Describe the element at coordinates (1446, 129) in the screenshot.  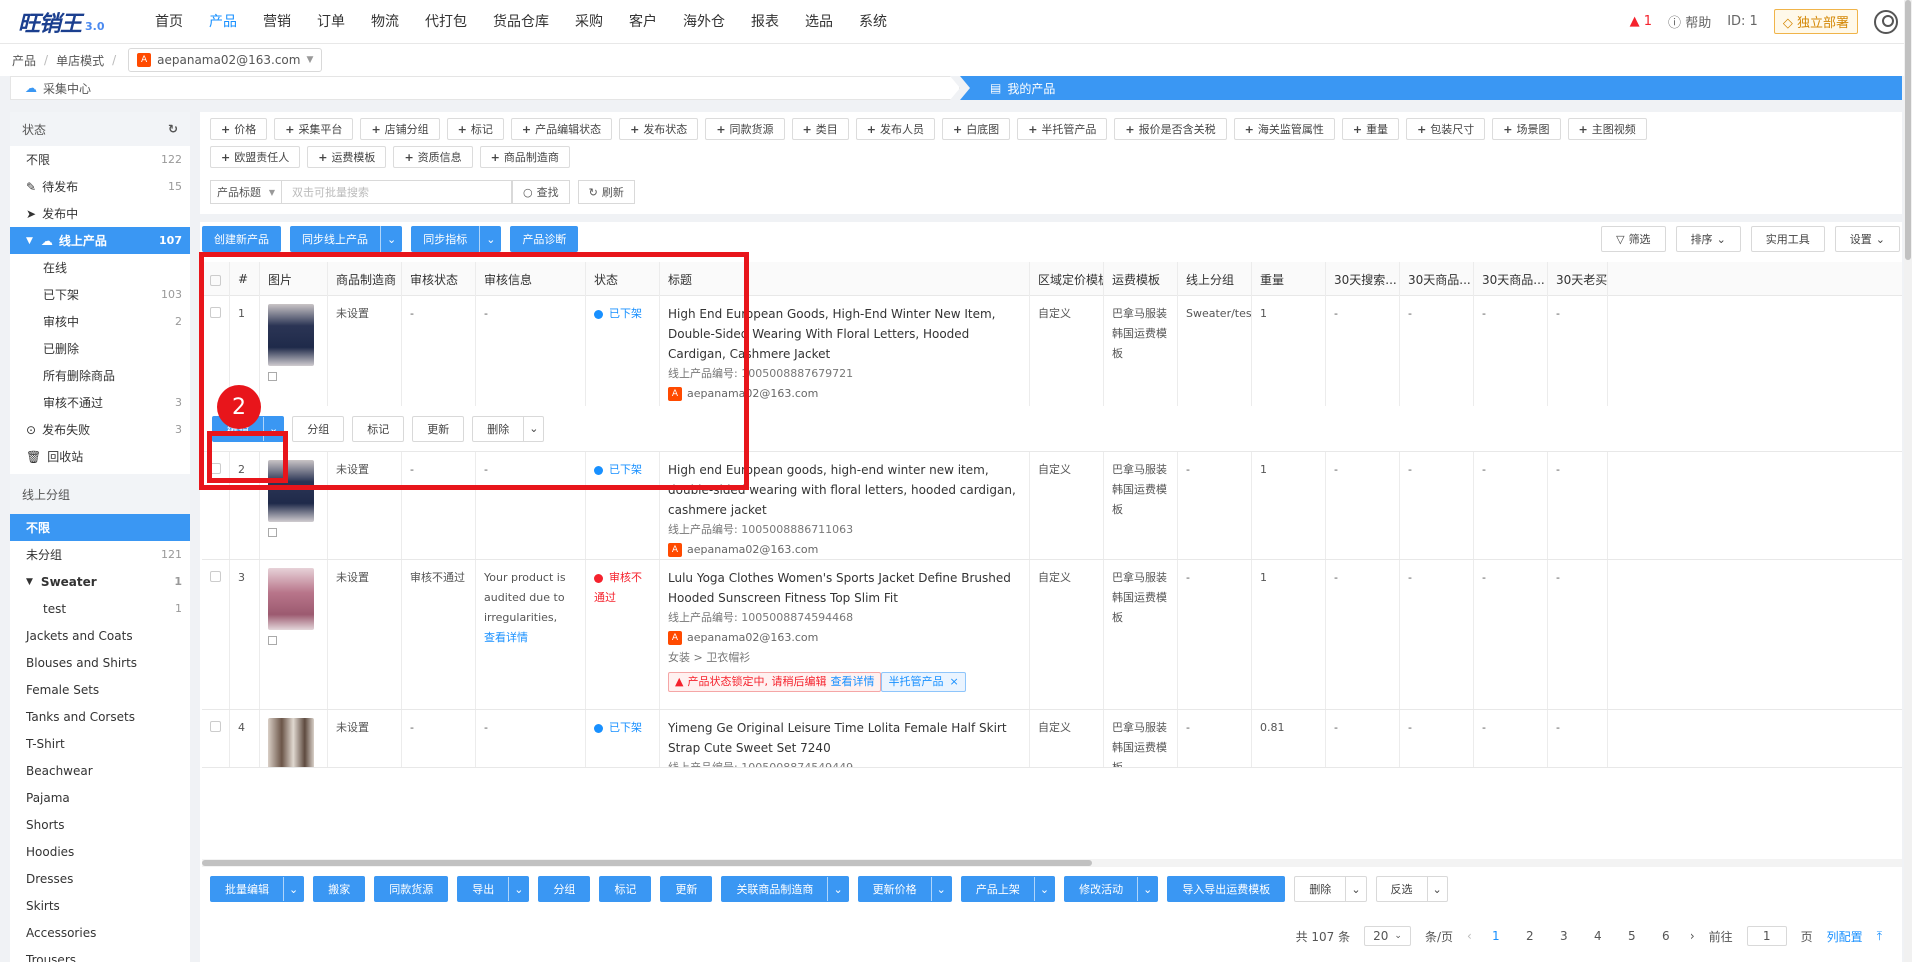
I see `filter-tag: + 包装尺寸` at that location.